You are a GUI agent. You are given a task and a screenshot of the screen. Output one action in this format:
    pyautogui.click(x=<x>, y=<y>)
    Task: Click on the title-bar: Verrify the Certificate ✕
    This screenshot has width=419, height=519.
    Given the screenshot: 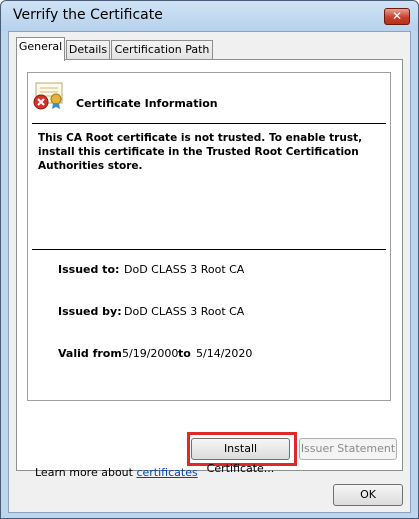 What is the action you would take?
    pyautogui.click(x=209, y=16)
    